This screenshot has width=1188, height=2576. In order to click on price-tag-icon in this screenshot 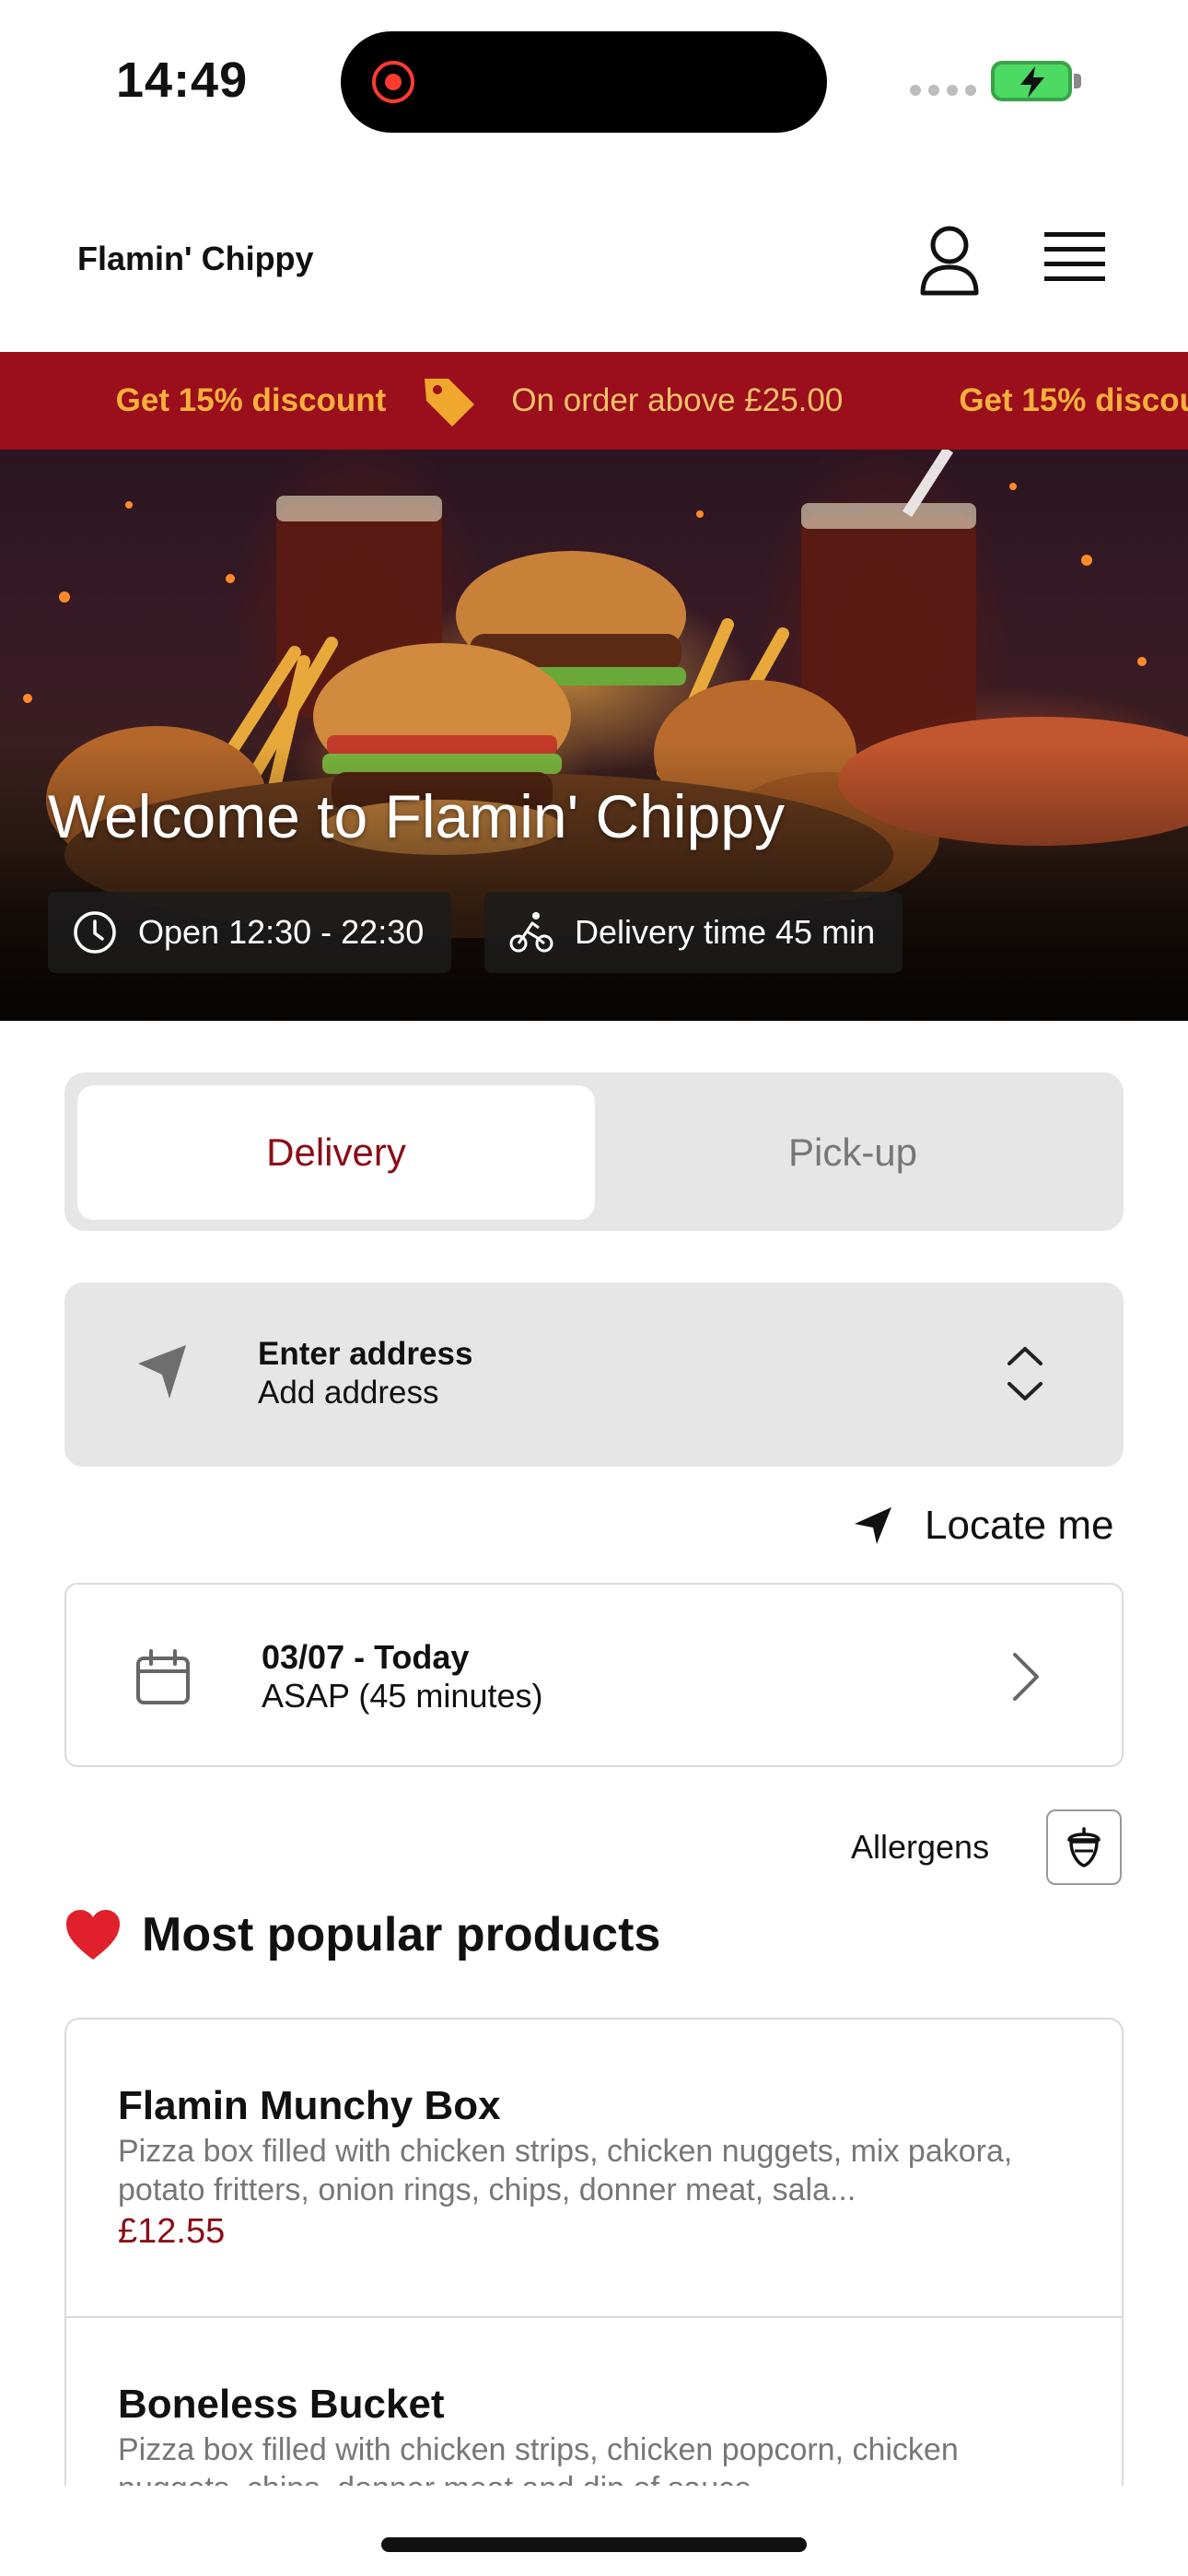, I will do `click(448, 400)`.